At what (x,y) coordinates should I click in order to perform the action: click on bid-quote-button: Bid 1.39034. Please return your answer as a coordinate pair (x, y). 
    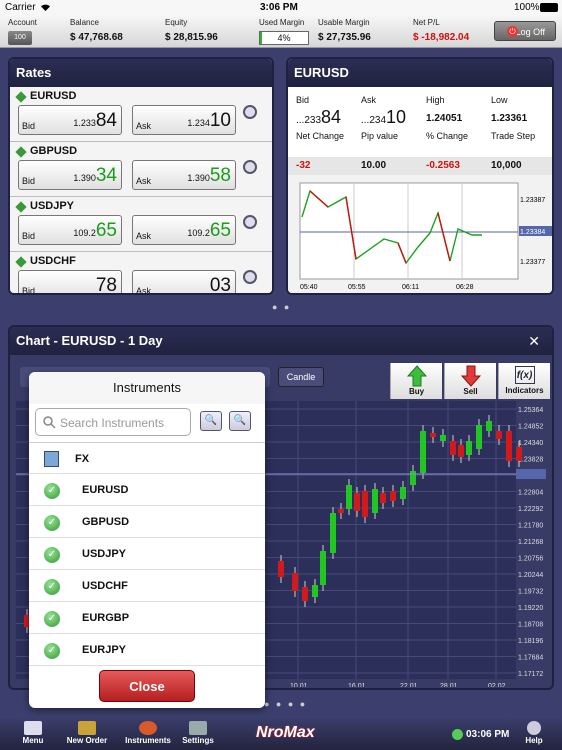
    Looking at the image, I should click on (70, 175).